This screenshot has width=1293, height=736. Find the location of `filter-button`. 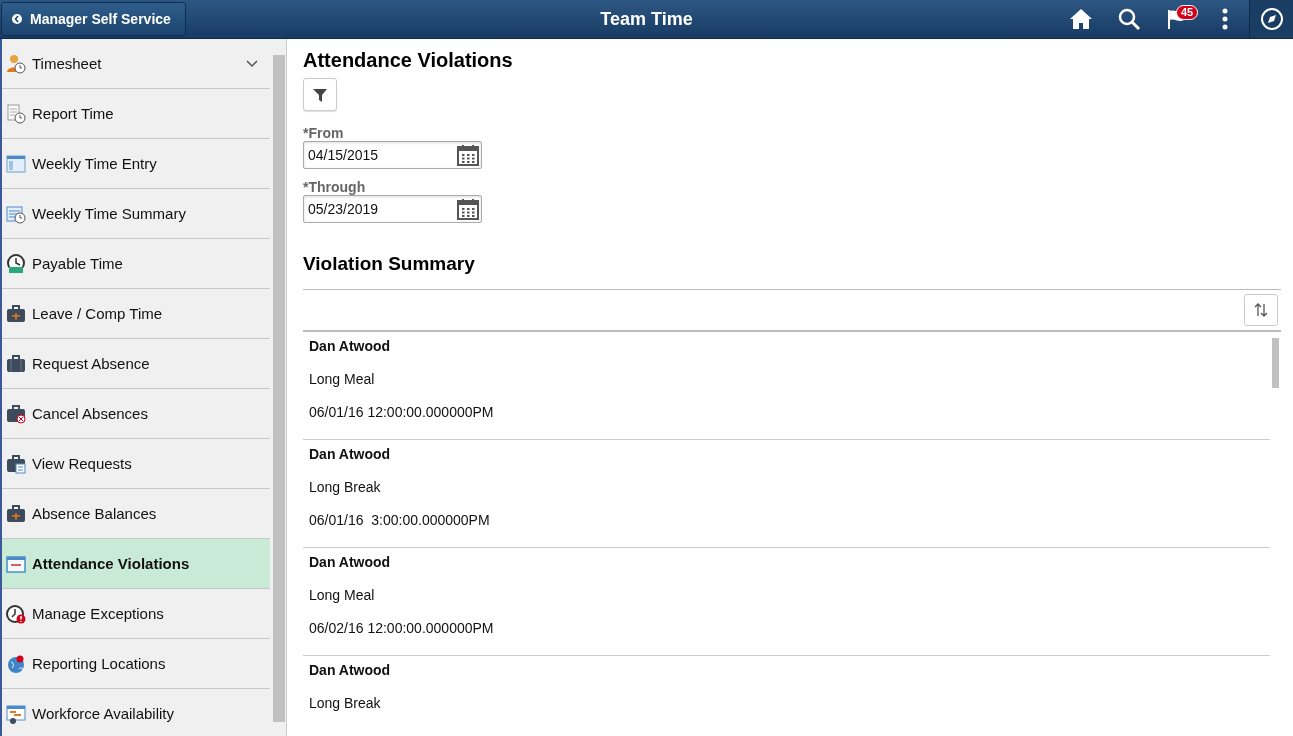

filter-button is located at coordinates (320, 94).